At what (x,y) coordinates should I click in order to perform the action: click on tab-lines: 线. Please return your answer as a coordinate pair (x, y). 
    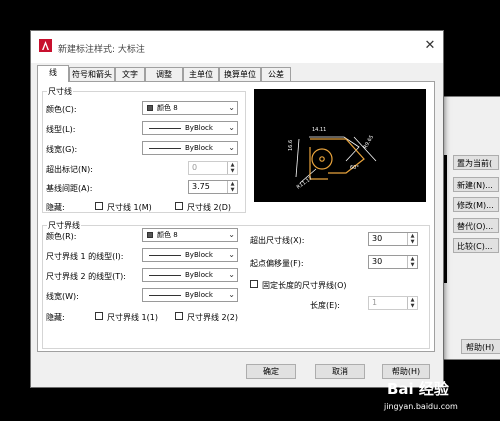
    Looking at the image, I should click on (53, 73).